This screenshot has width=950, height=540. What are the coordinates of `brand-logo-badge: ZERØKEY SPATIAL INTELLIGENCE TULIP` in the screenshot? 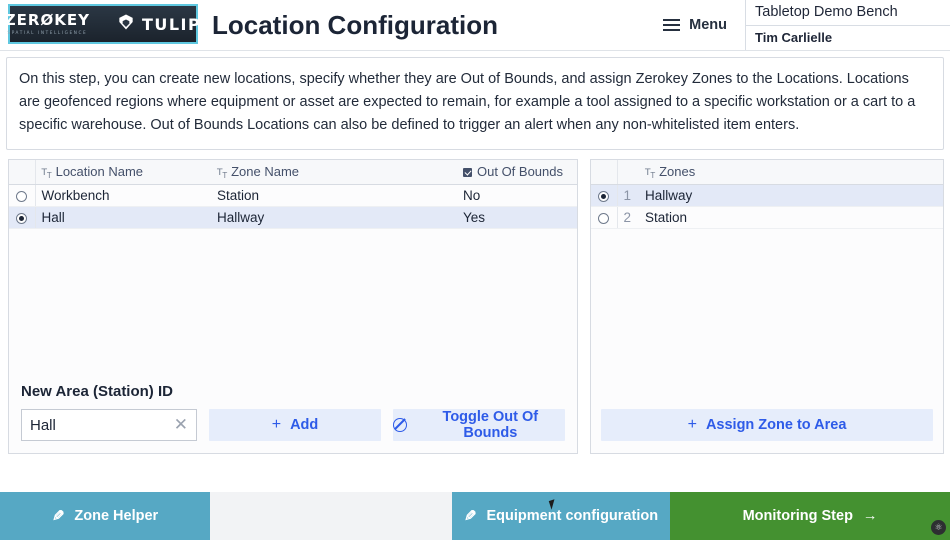 It's located at (102, 24).